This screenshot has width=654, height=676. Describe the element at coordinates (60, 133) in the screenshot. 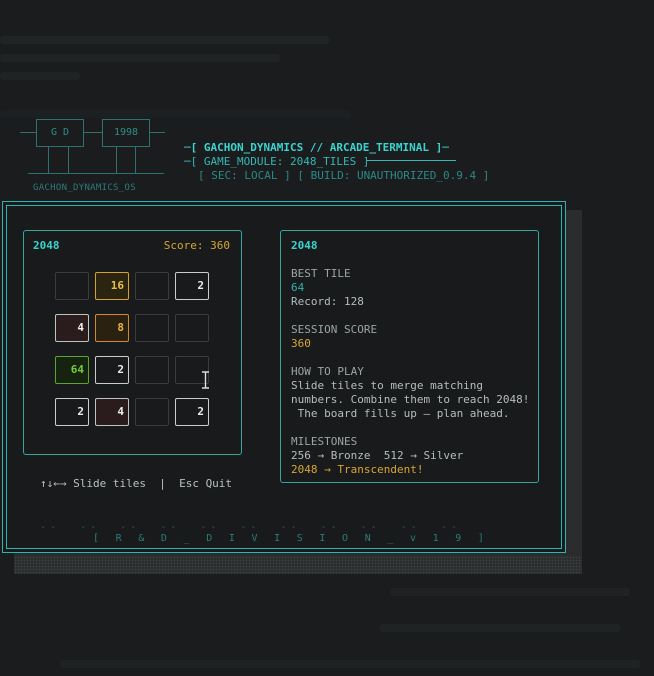

I see `logo-gd-box: G D` at that location.